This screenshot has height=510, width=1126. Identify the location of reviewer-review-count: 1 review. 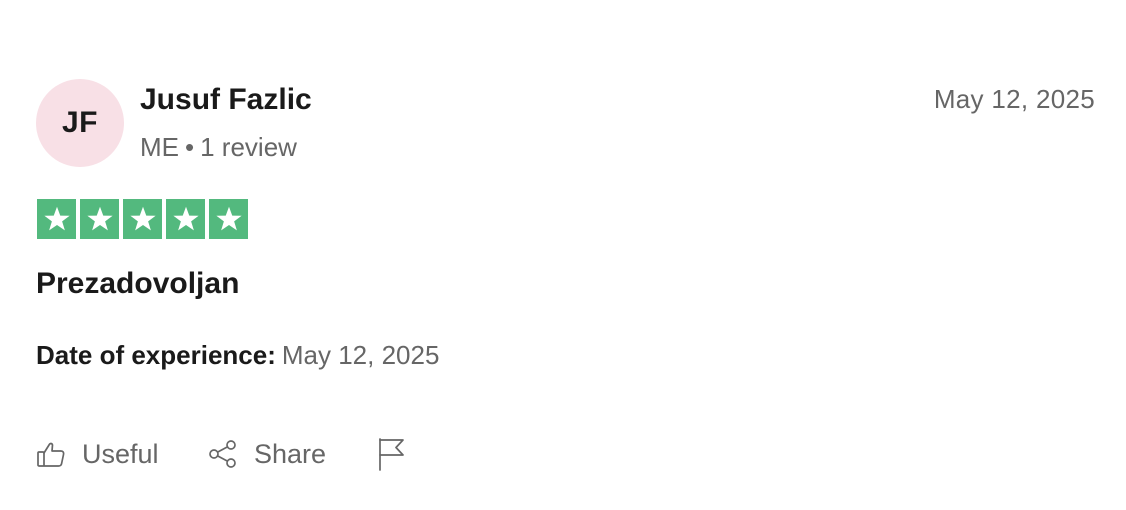
(248, 147).